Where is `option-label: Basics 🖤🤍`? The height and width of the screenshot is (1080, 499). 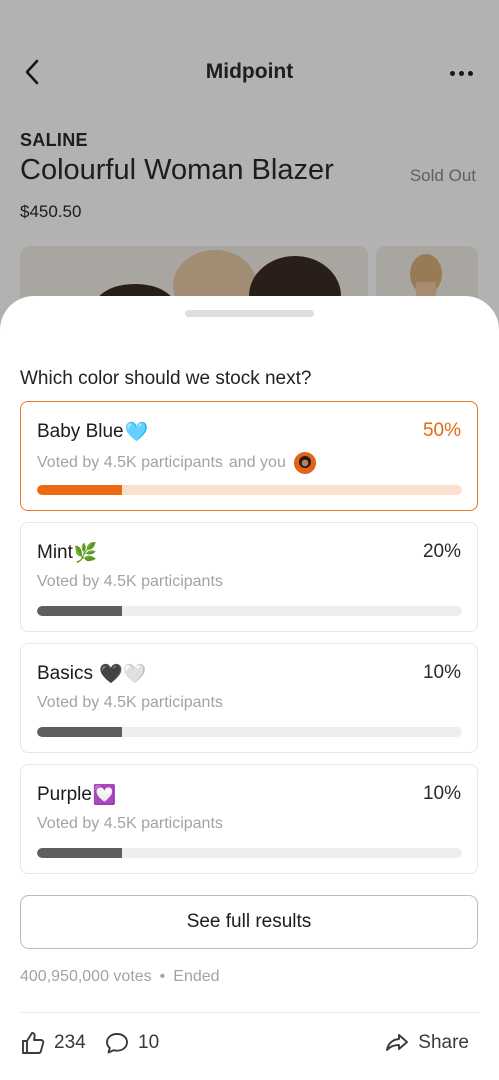 option-label: Basics 🖤🤍 is located at coordinates (92, 674).